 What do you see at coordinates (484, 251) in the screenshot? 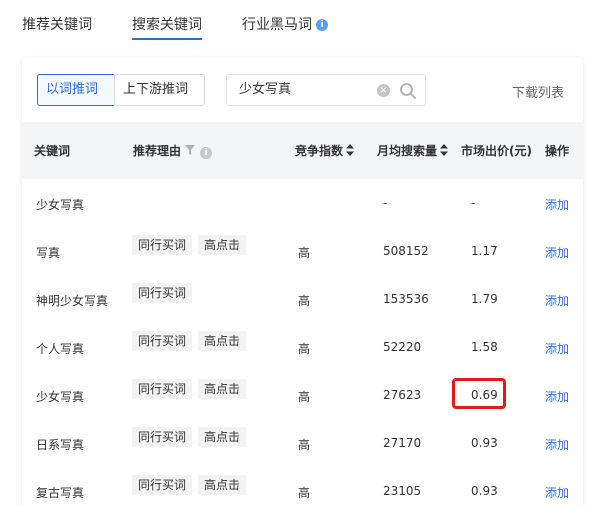
I see `market-bid-cell: 1.17` at bounding box center [484, 251].